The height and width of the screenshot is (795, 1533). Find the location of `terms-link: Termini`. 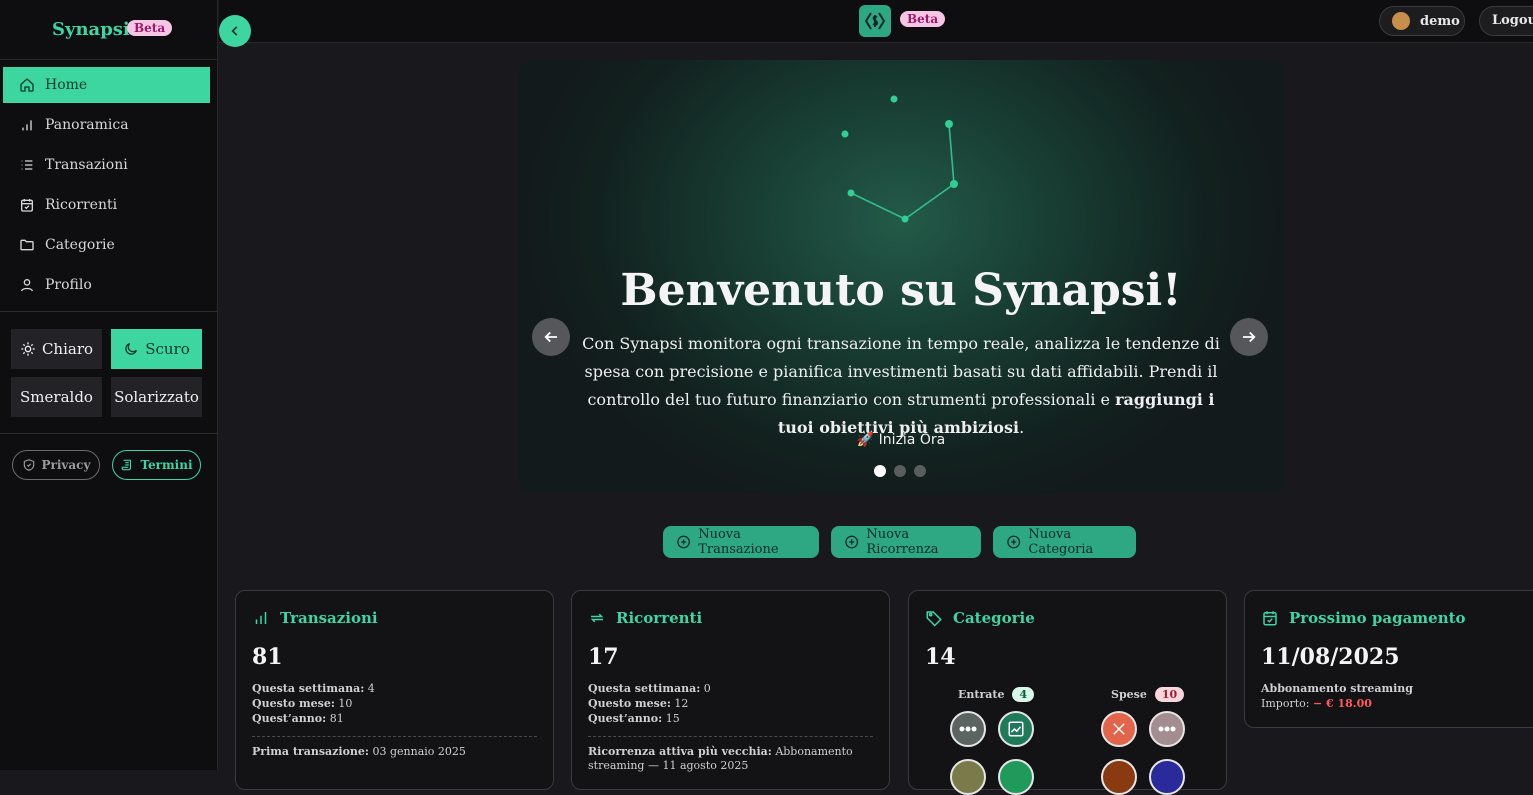

terms-link: Termini is located at coordinates (156, 465).